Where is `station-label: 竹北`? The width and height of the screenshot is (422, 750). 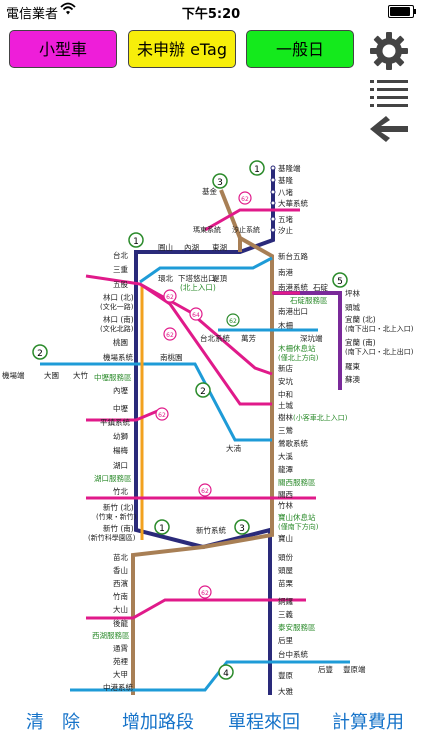 station-label: 竹北 is located at coordinates (120, 491).